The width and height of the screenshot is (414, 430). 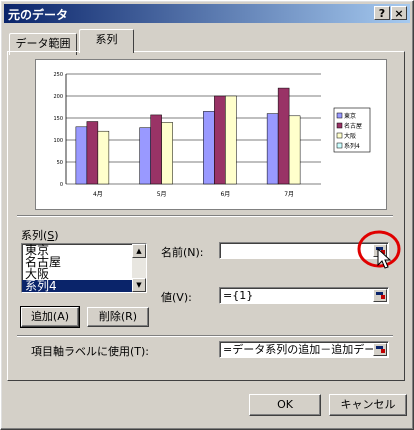 What do you see at coordinates (38, 15) in the screenshot?
I see `window-title: 元のデータ` at bounding box center [38, 15].